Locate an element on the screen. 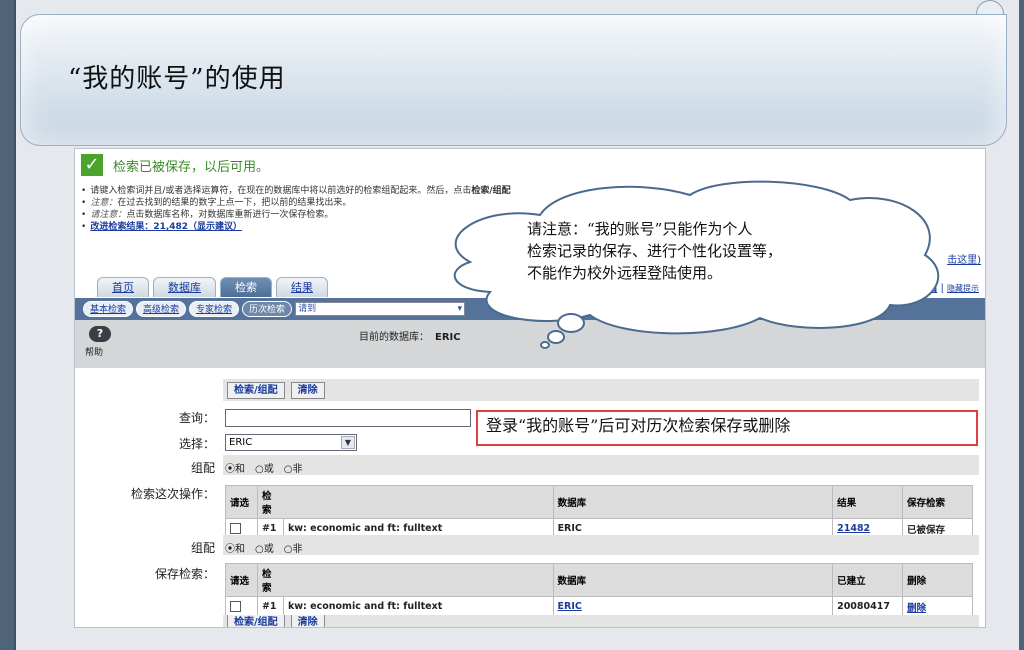 This screenshot has height=650, width=1024. bubble-tail-medium is located at coordinates (556, 337).